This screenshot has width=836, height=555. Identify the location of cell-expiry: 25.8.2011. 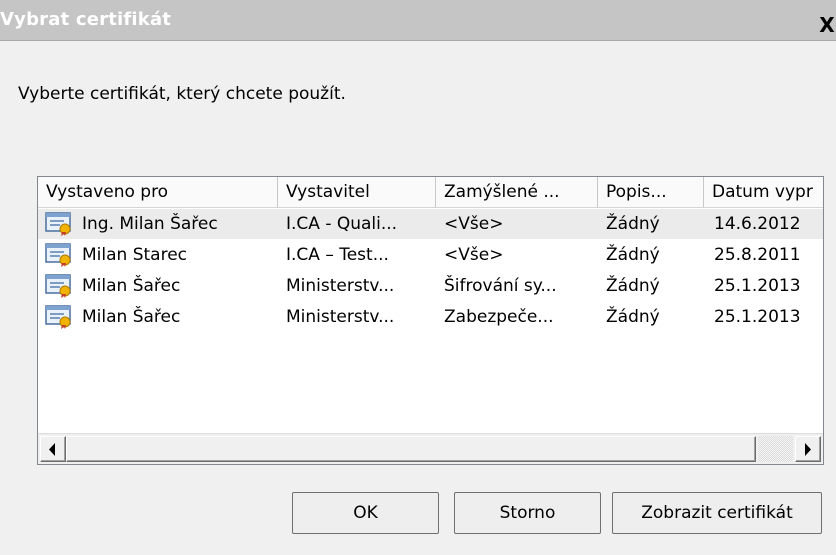
(757, 255).